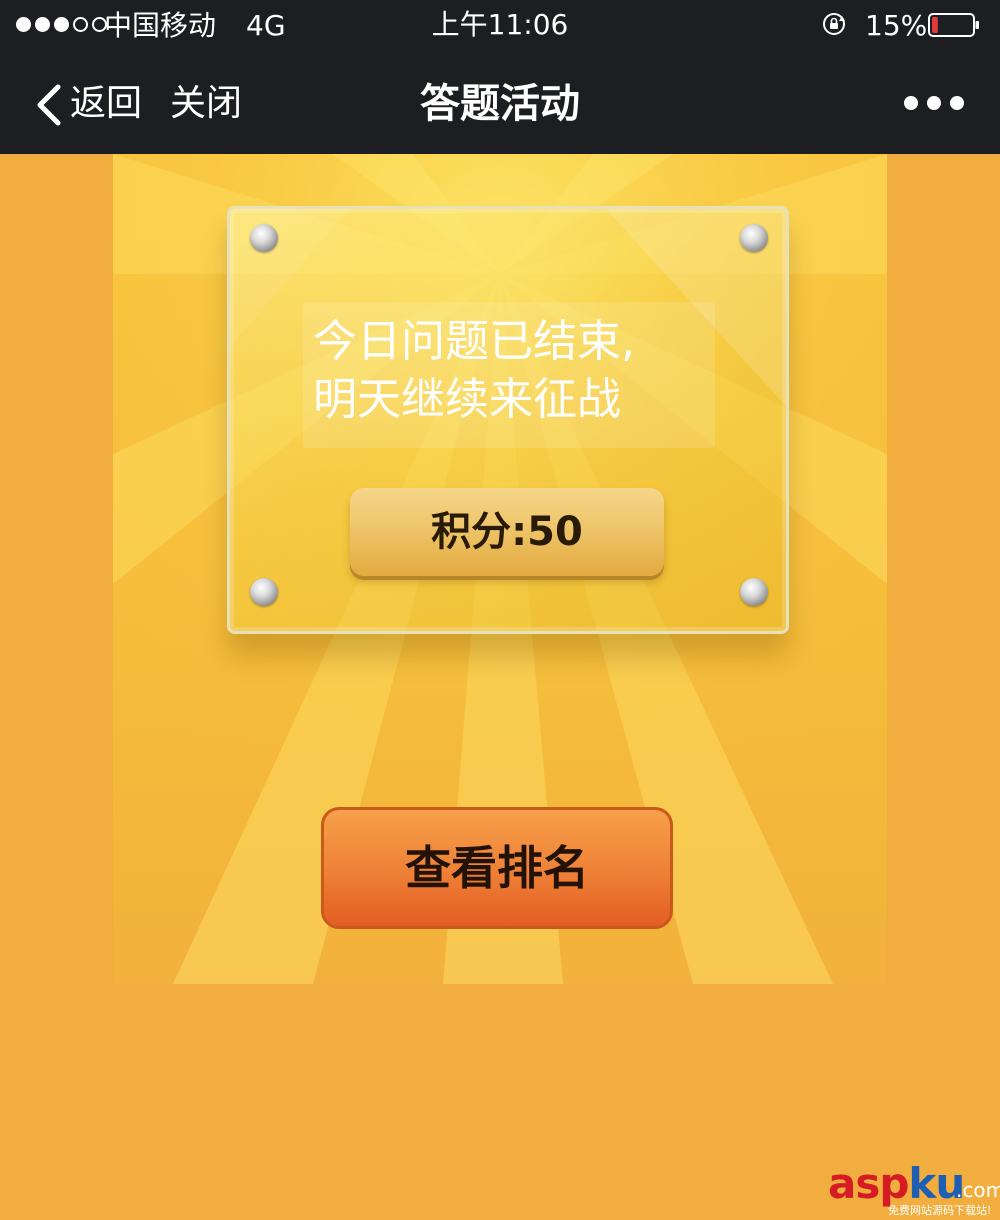  I want to click on page-title: 答题活动, so click(500, 104).